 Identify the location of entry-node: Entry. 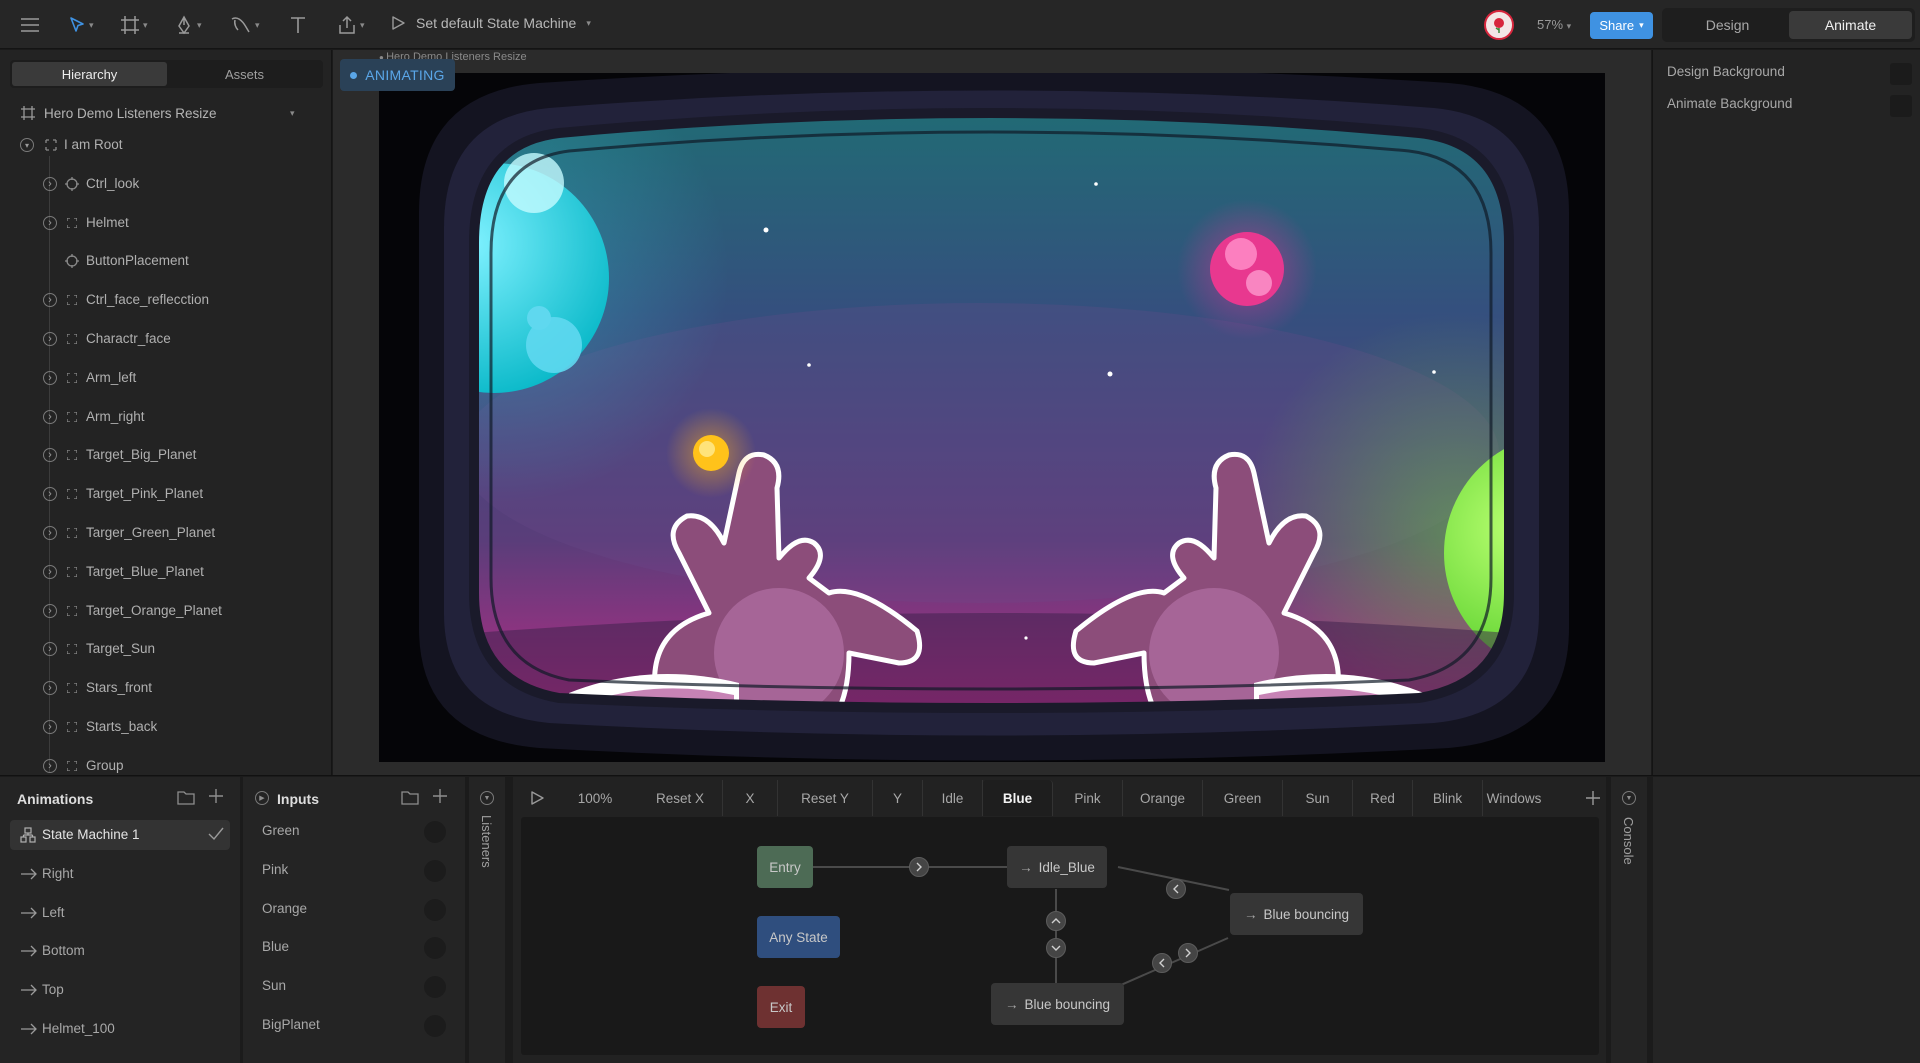
(785, 867).